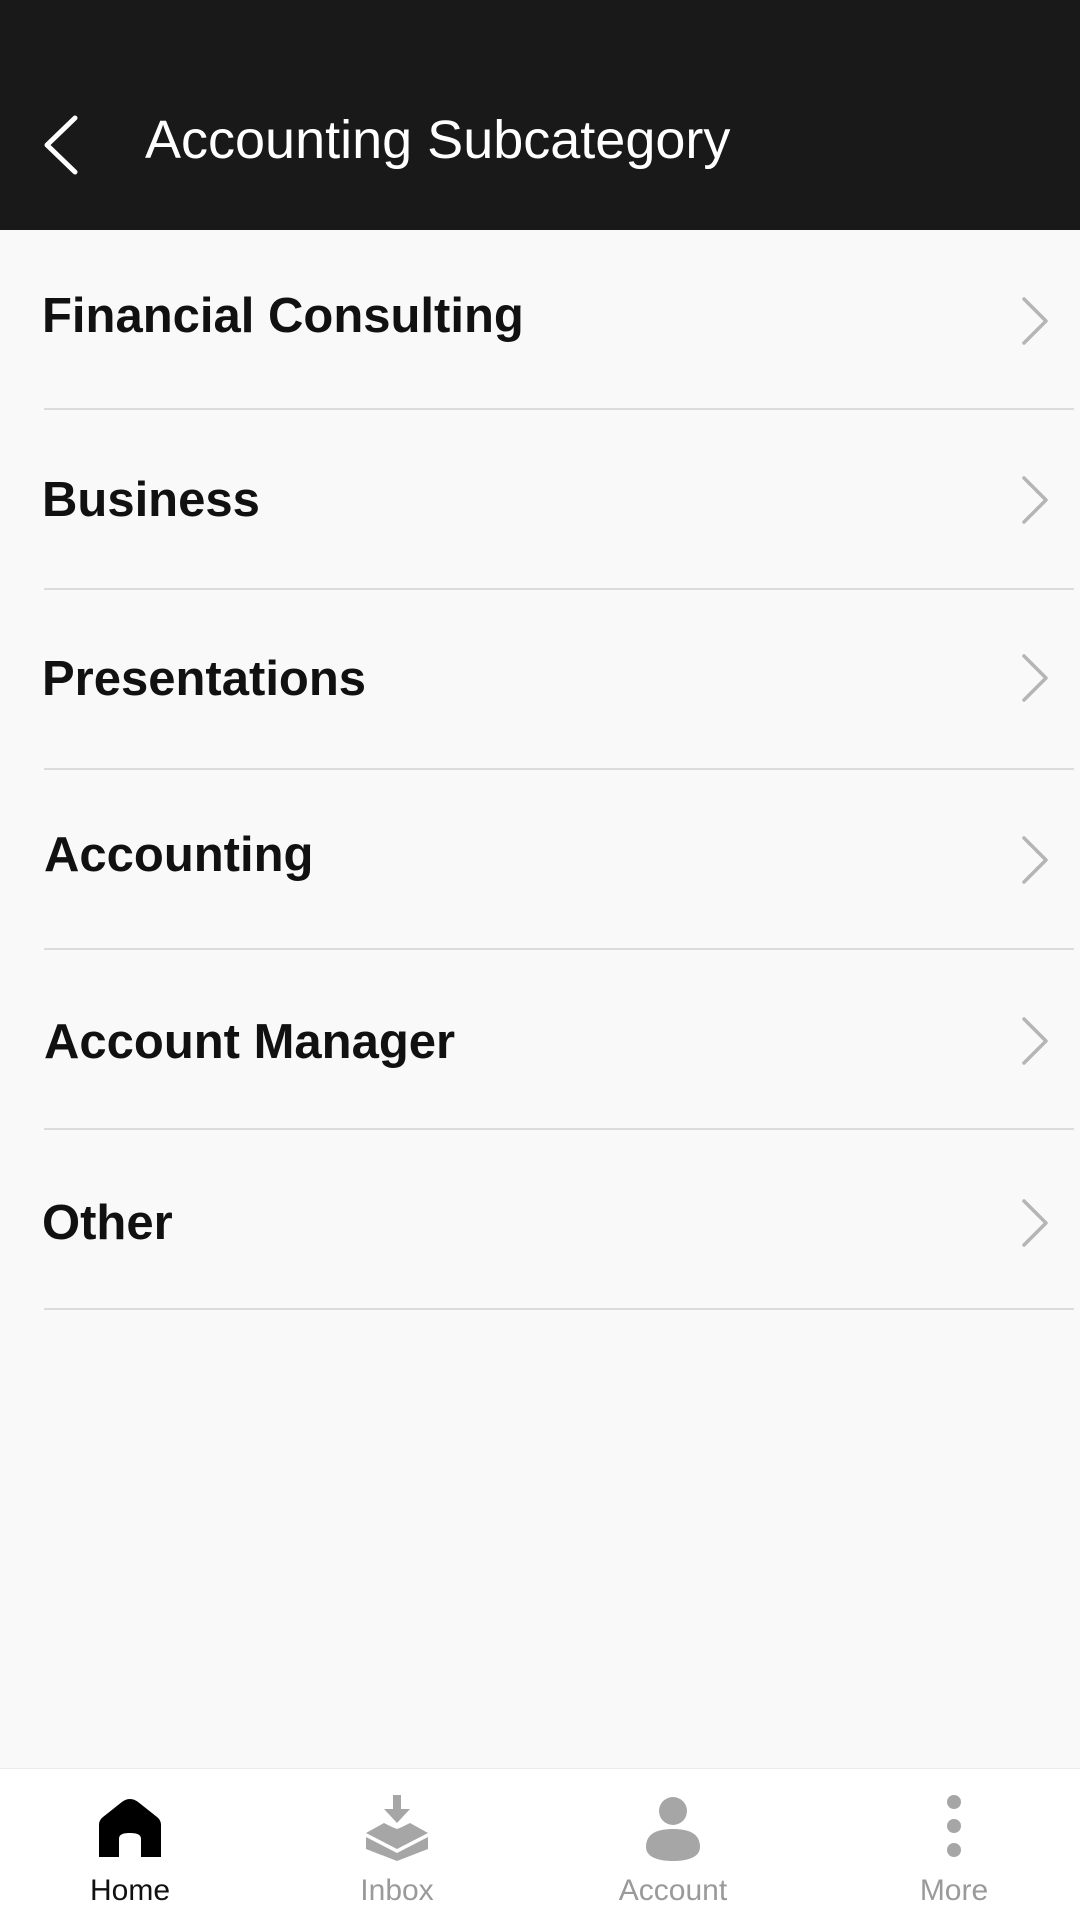 The image size is (1080, 1921). I want to click on list-item-account-manager: Account Manager, so click(540, 1040).